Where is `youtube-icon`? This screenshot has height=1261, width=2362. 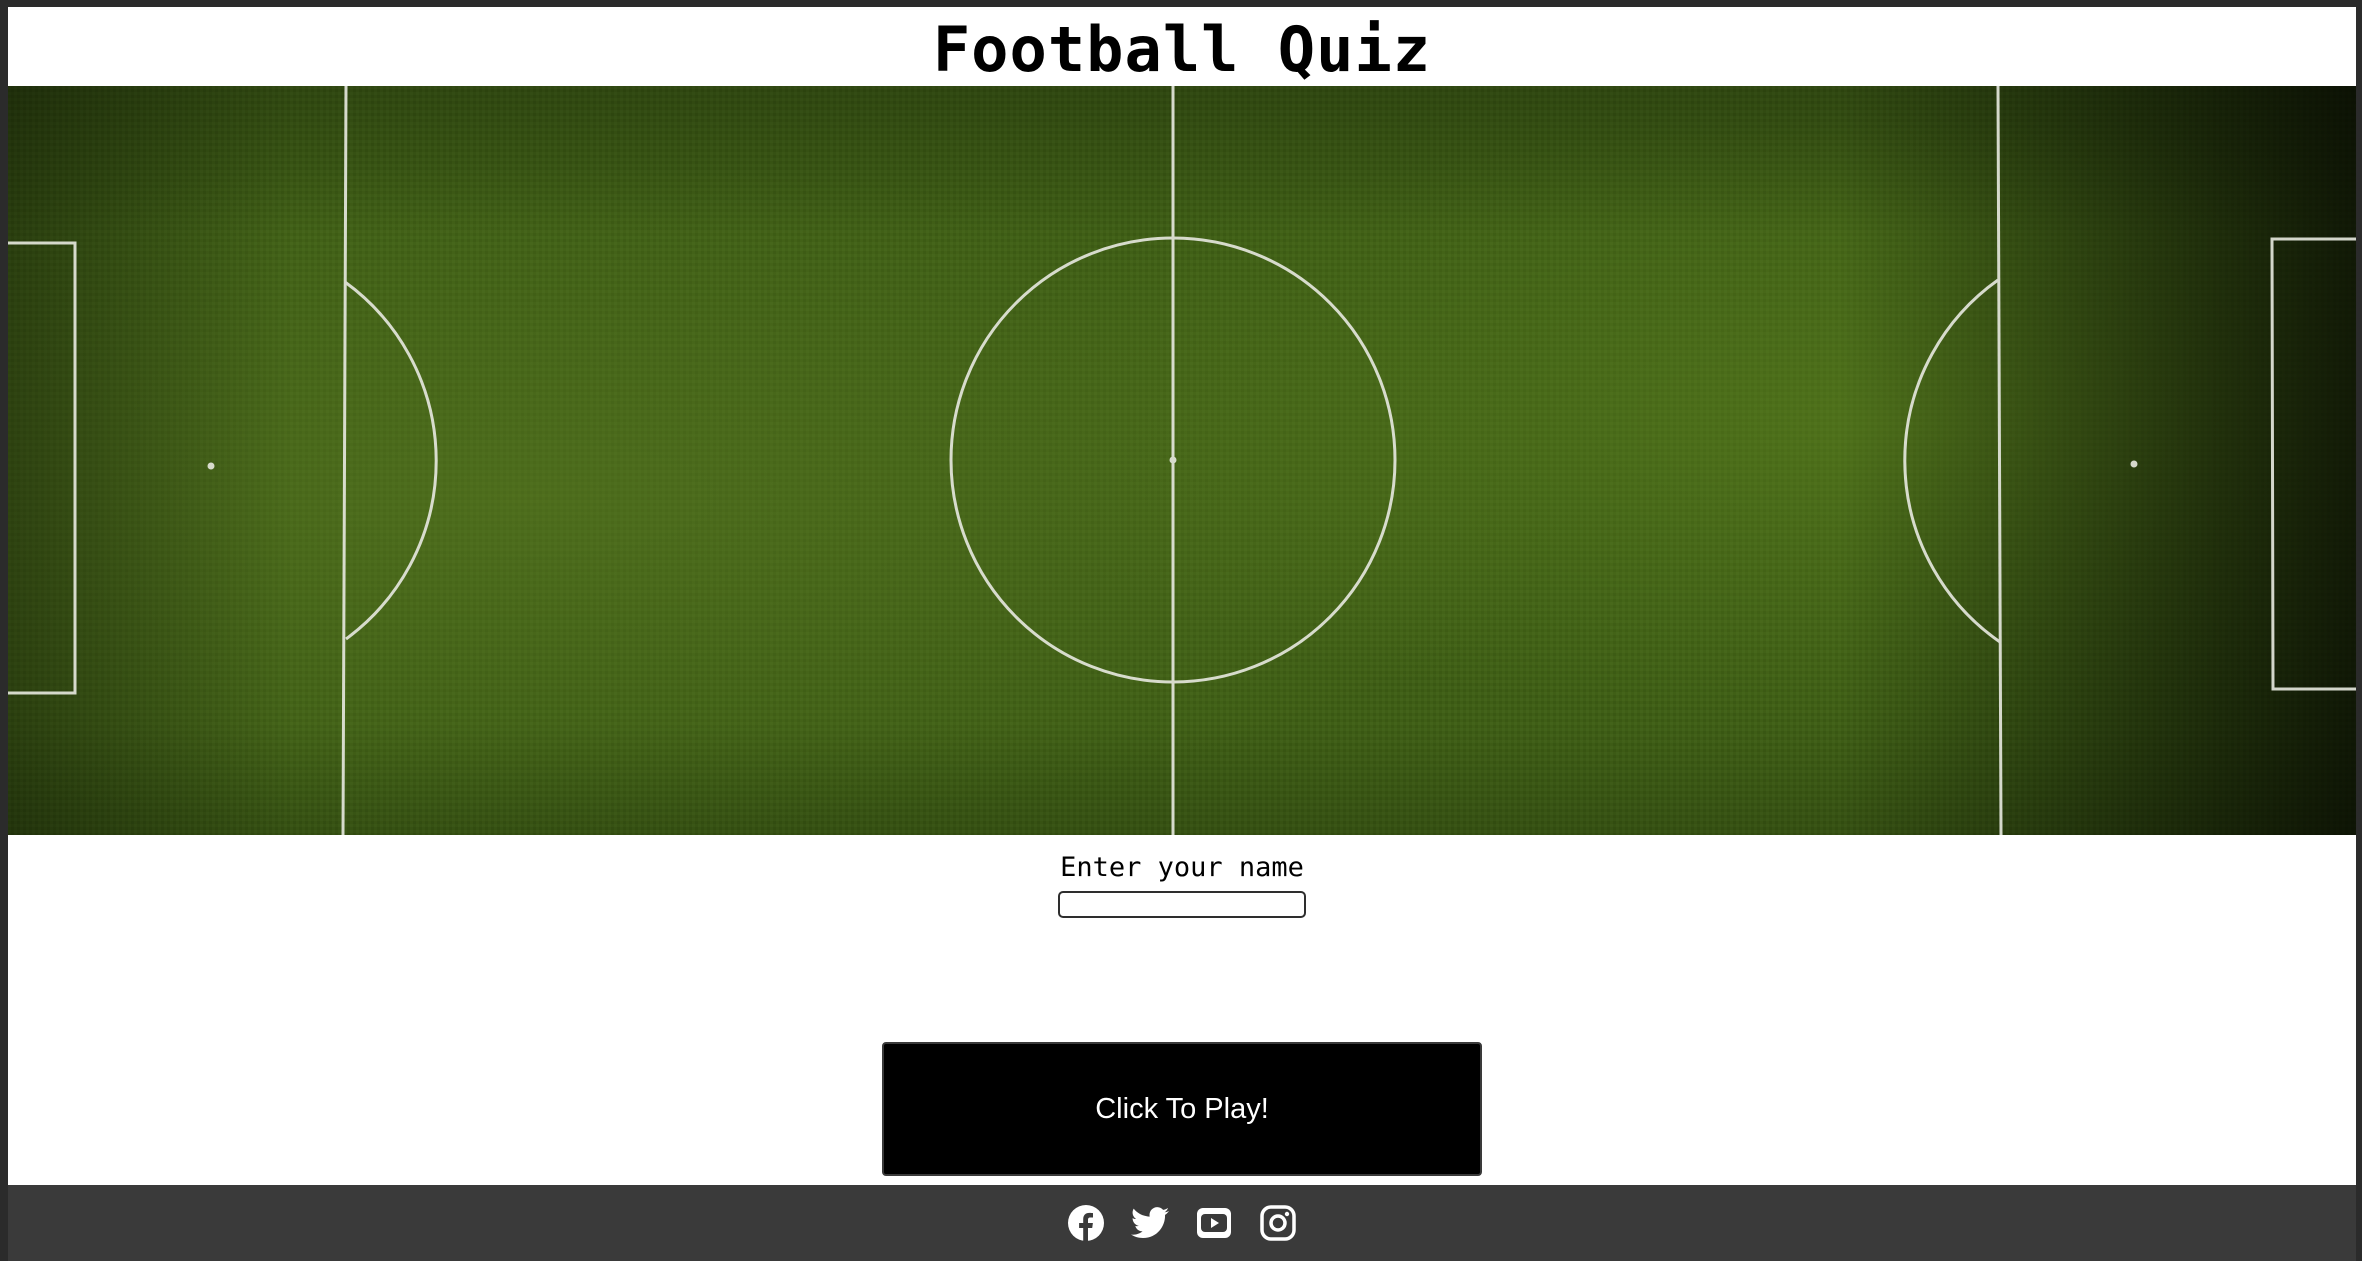
youtube-icon is located at coordinates (1214, 1223).